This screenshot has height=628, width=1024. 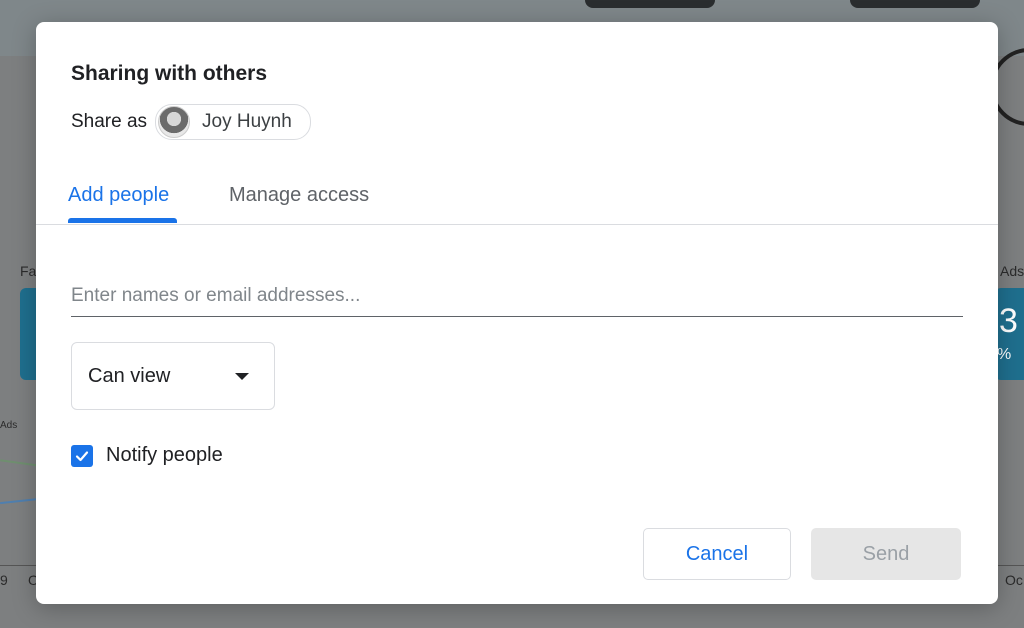 What do you see at coordinates (1008, 321) in the screenshot?
I see `background-card-value: 3` at bounding box center [1008, 321].